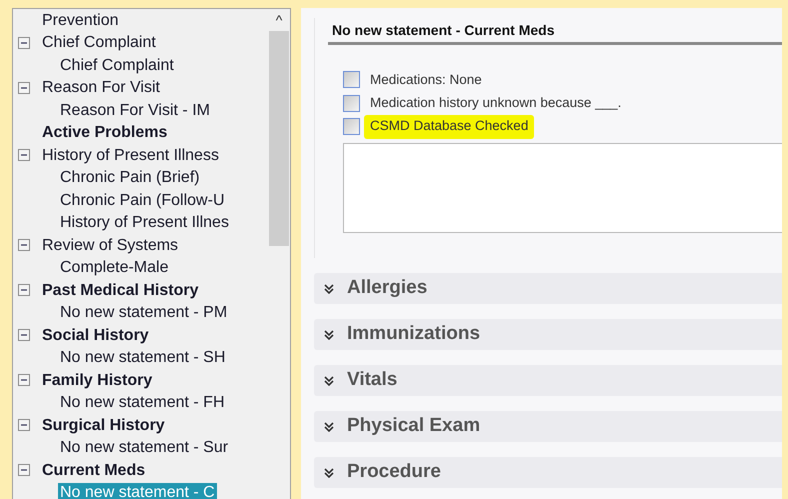 The height and width of the screenshot is (499, 788). I want to click on option-label: Medication history unknown because ___., so click(496, 103).